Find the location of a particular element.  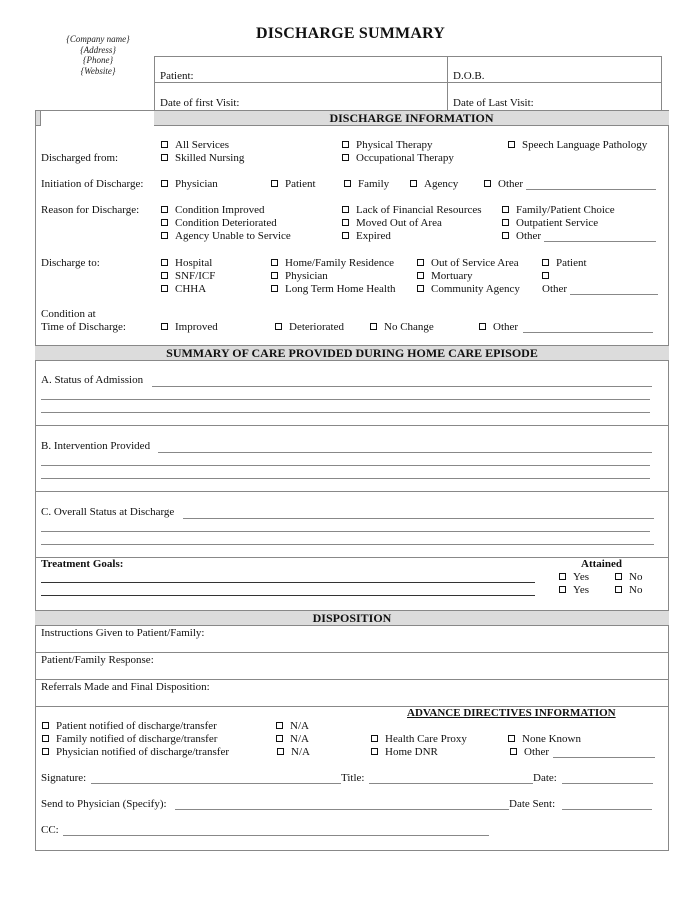

checkbox-skilled-nursing: Skilled Nursing is located at coordinates (202, 158).